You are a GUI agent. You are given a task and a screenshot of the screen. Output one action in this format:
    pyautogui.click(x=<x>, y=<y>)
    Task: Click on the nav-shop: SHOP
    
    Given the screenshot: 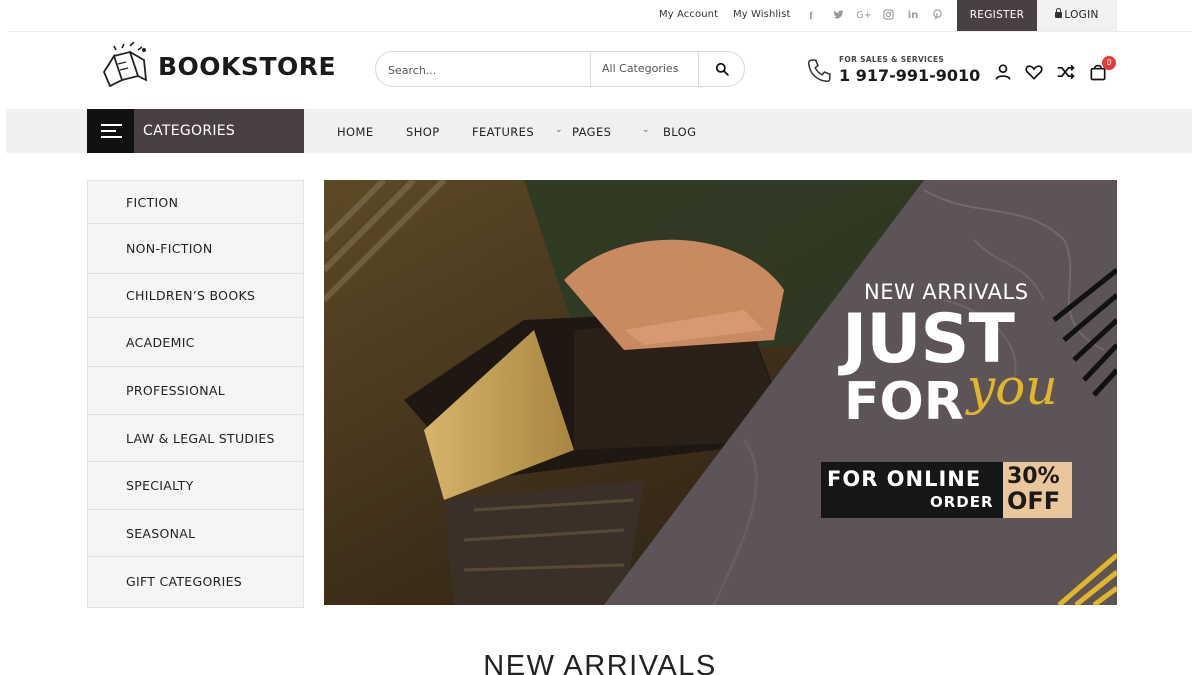 What is the action you would take?
    pyautogui.click(x=423, y=132)
    